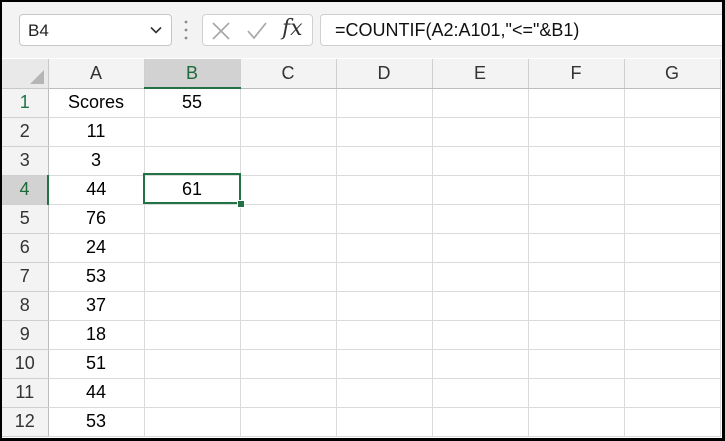  Describe the element at coordinates (96, 277) in the screenshot. I see `cell-a7: 53` at that location.